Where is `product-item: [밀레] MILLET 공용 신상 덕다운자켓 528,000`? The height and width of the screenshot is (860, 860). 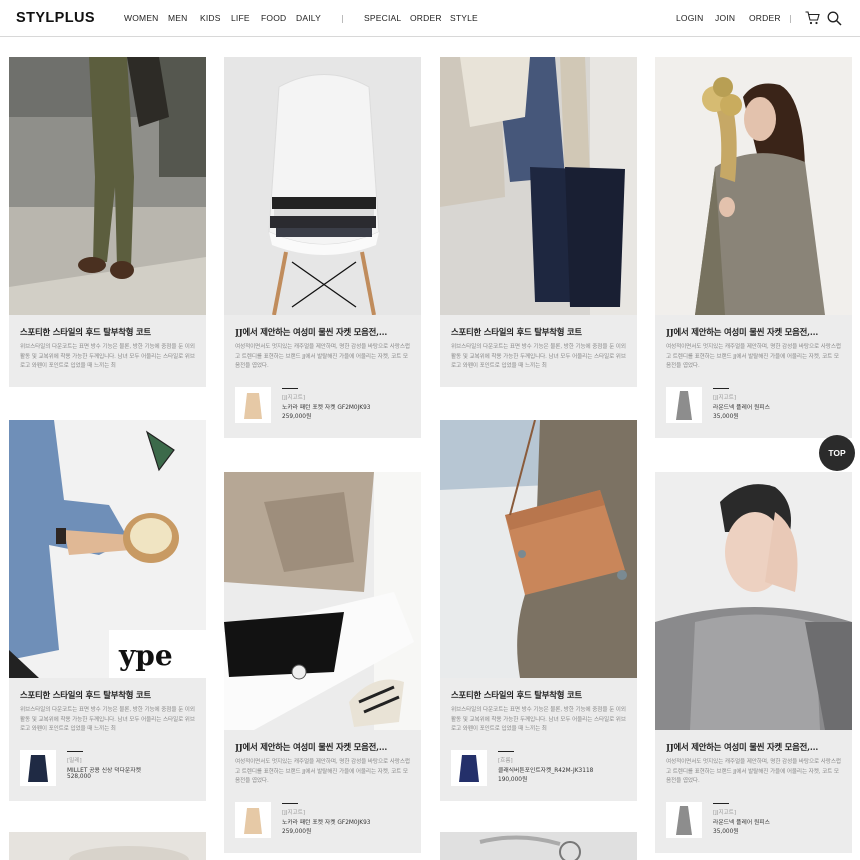 product-item: [밀레] MILLET 공용 신상 덕다운자켓 528,000 is located at coordinates (110, 768).